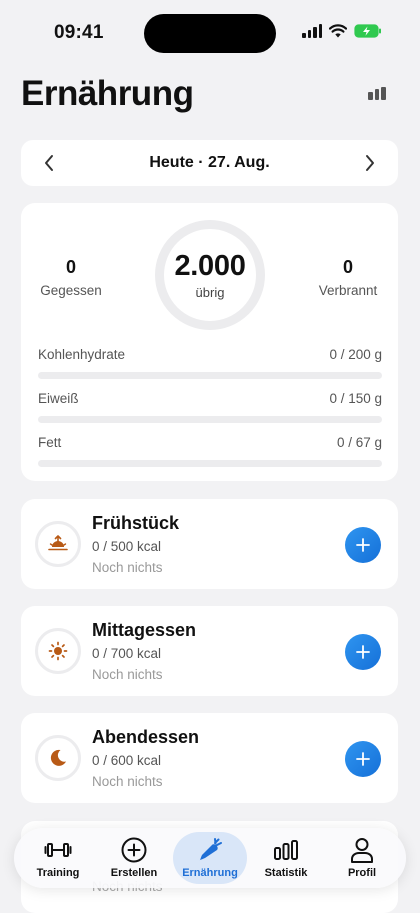  Describe the element at coordinates (58, 758) in the screenshot. I see `moon-icon` at that location.